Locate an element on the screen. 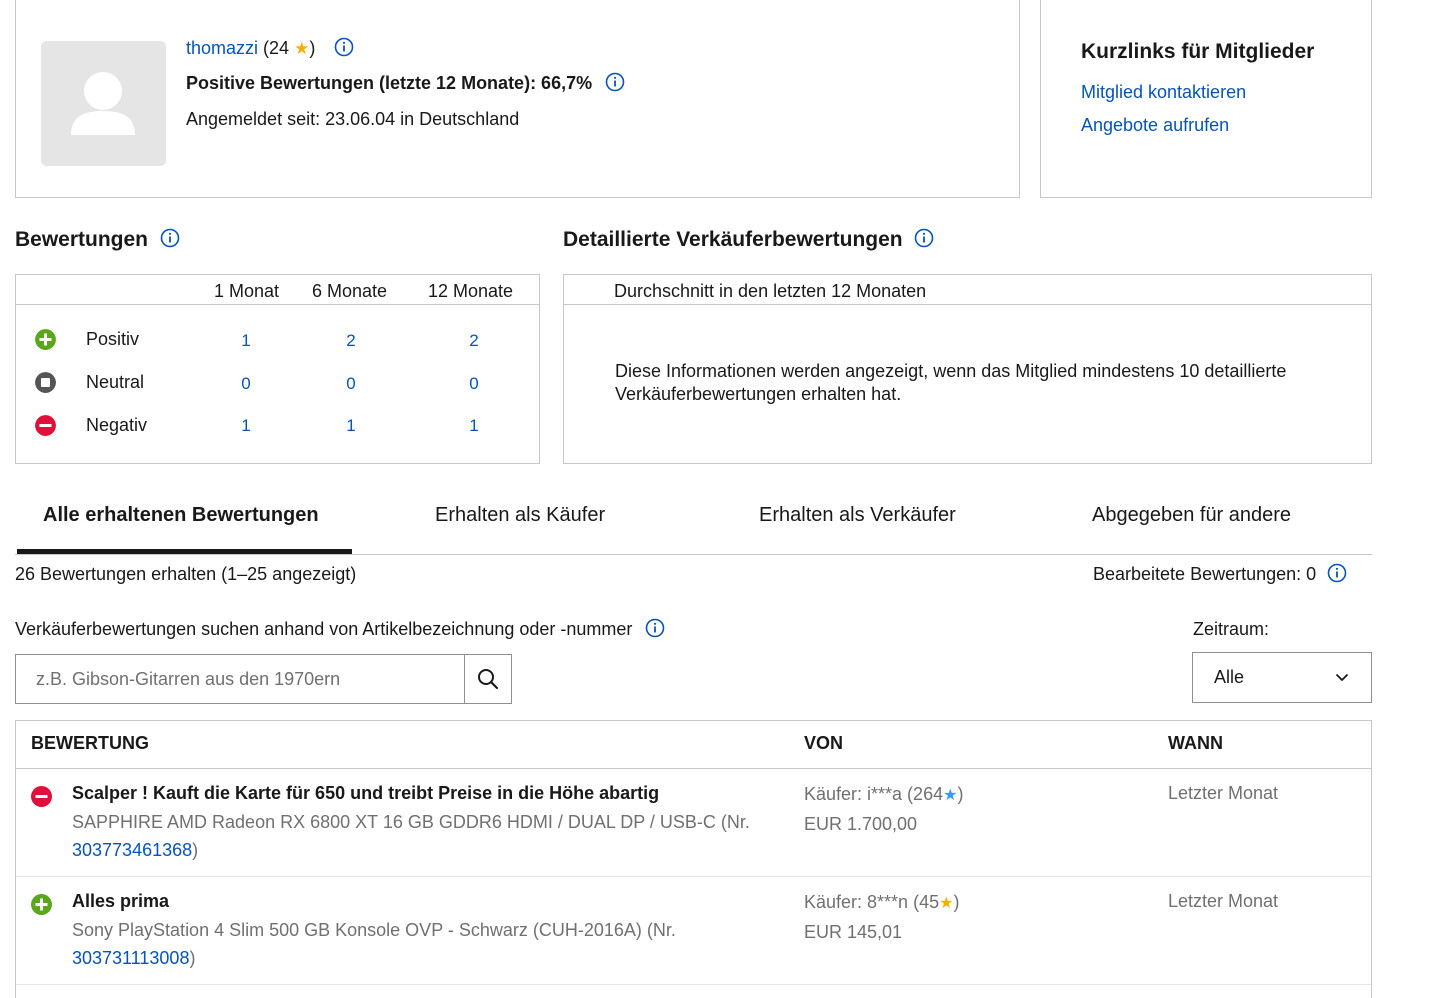 This screenshot has width=1454, height=998. neutral-label: Neutral is located at coordinates (115, 382).